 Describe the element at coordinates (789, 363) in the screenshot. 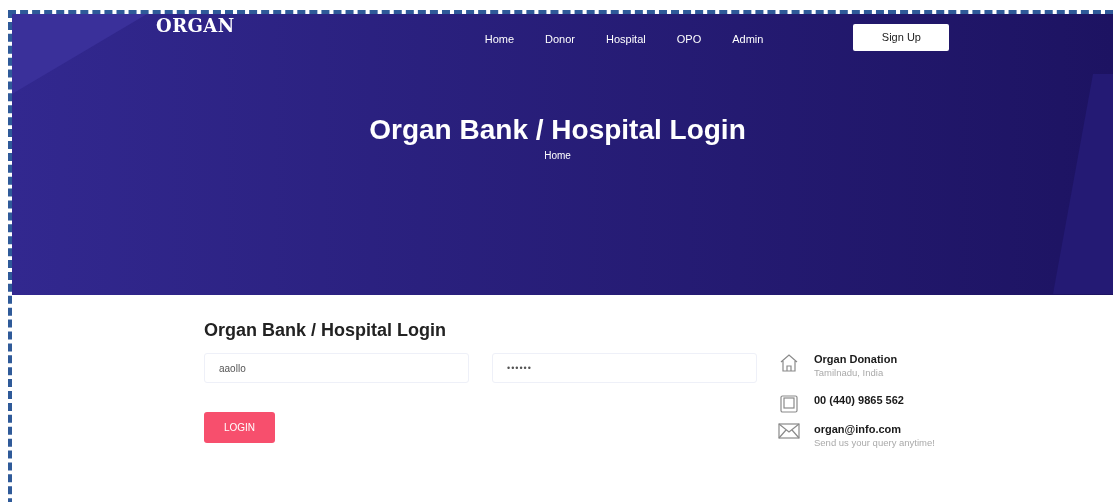

I see `home-icon` at that location.